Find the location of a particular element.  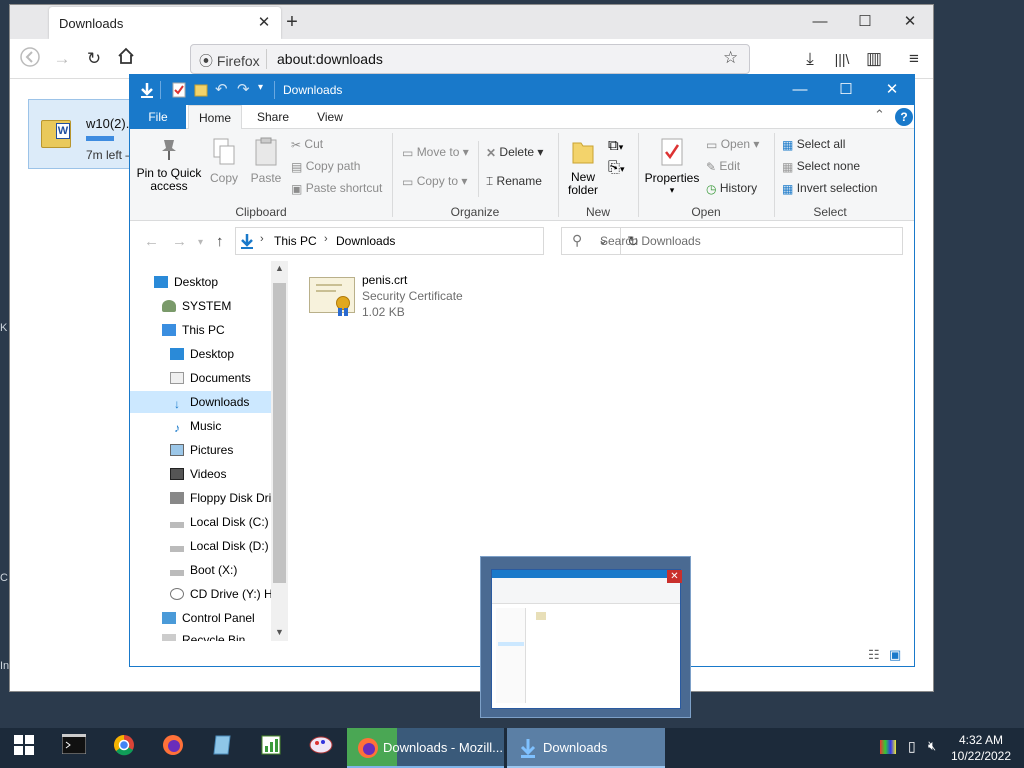

tab-share: Share is located at coordinates (273, 117).